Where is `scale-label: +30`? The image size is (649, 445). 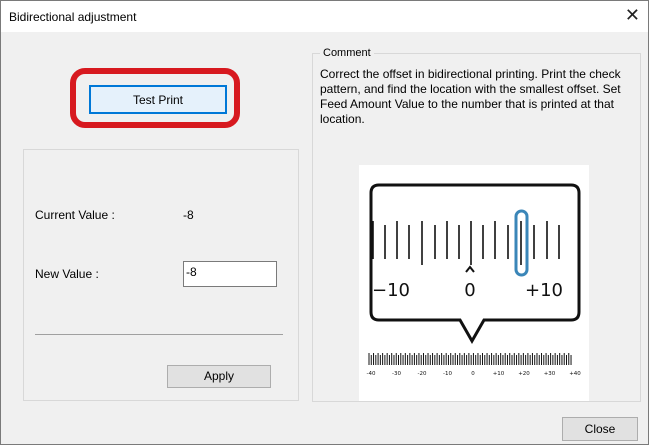
scale-label: +30 is located at coordinates (550, 374).